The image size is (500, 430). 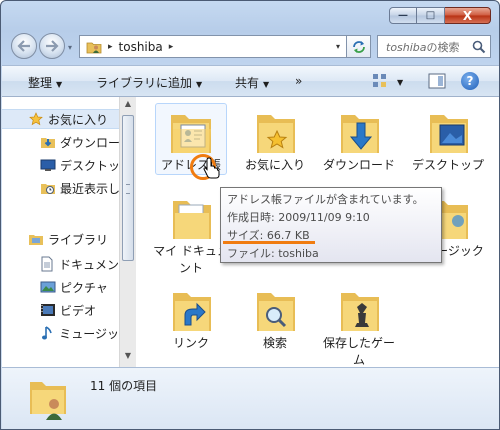 I want to click on file-item-desktop: デスクトップ, so click(x=448, y=141).